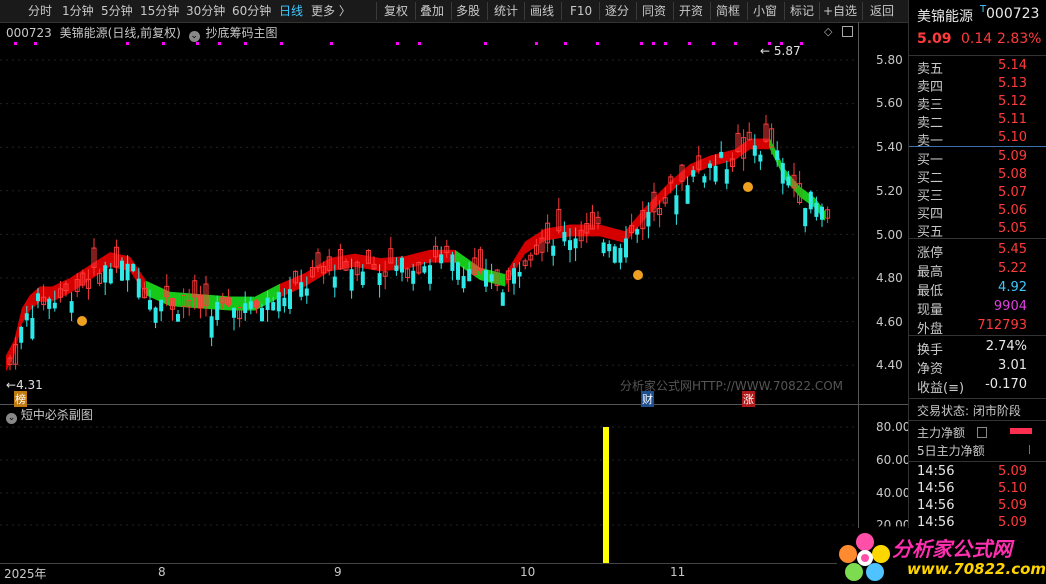 Image resolution: width=1046 pixels, height=584 pixels. What do you see at coordinates (930, 87) in the screenshot?
I see `ask-label: 卖四` at bounding box center [930, 87].